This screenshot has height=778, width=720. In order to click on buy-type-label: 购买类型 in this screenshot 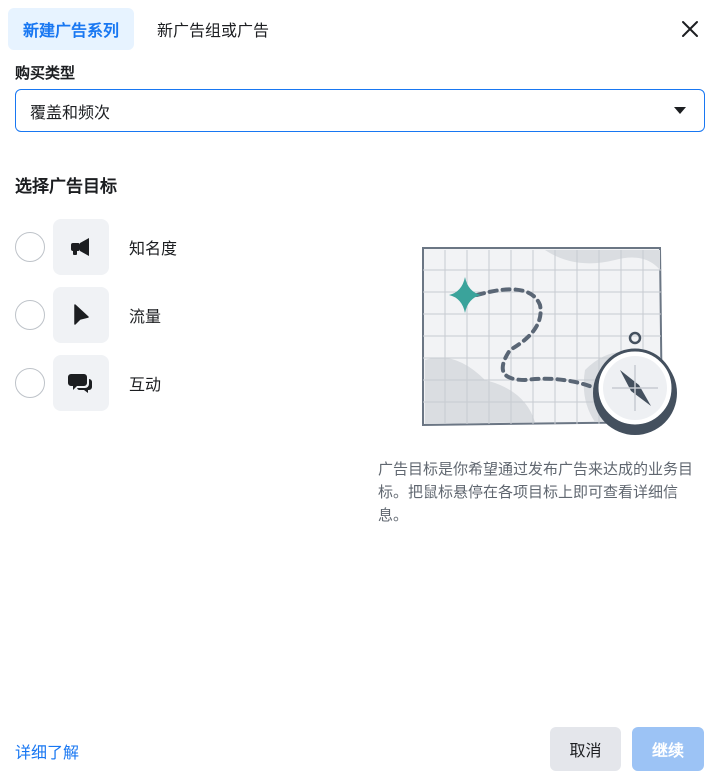, I will do `click(45, 73)`.